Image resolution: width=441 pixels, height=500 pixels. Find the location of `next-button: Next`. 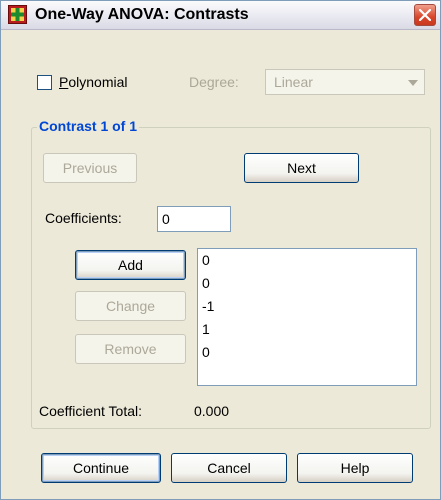

next-button: Next is located at coordinates (301, 168).